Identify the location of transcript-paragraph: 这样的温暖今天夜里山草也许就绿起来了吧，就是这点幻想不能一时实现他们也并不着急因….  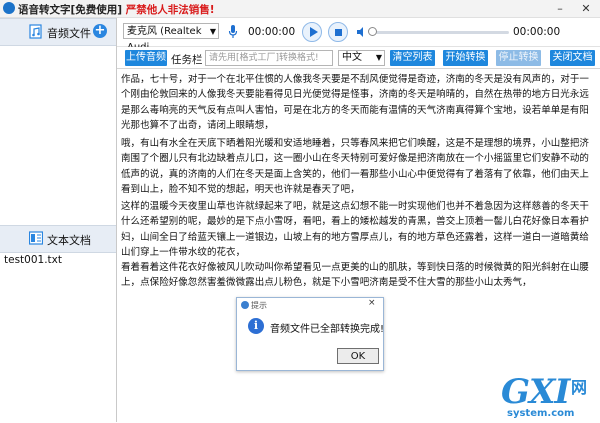
(355, 229).